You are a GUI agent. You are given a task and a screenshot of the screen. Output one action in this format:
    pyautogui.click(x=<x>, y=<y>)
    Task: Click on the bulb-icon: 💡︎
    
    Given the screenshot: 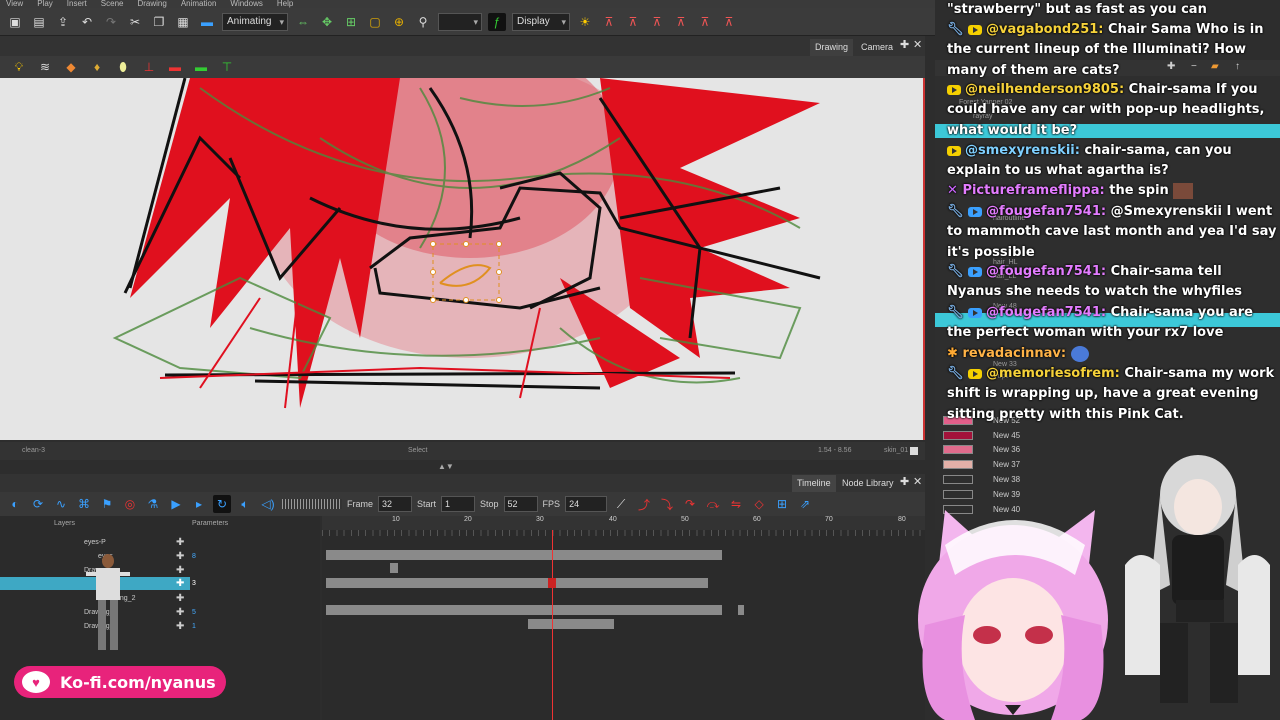 What is the action you would take?
    pyautogui.click(x=19, y=67)
    